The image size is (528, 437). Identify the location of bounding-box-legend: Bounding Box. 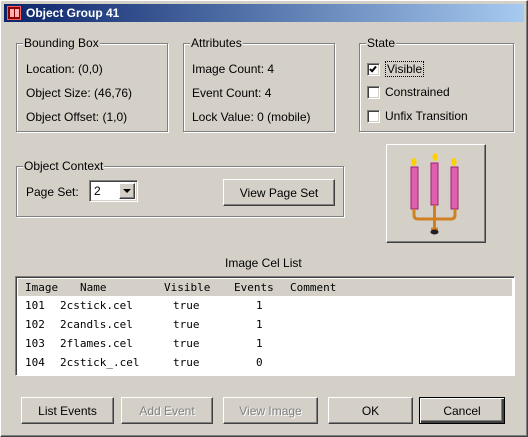
(61, 43).